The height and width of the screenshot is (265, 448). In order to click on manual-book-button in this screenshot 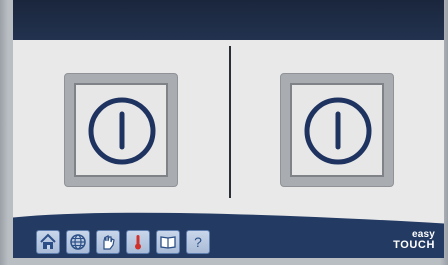, I will do `click(168, 242)`.